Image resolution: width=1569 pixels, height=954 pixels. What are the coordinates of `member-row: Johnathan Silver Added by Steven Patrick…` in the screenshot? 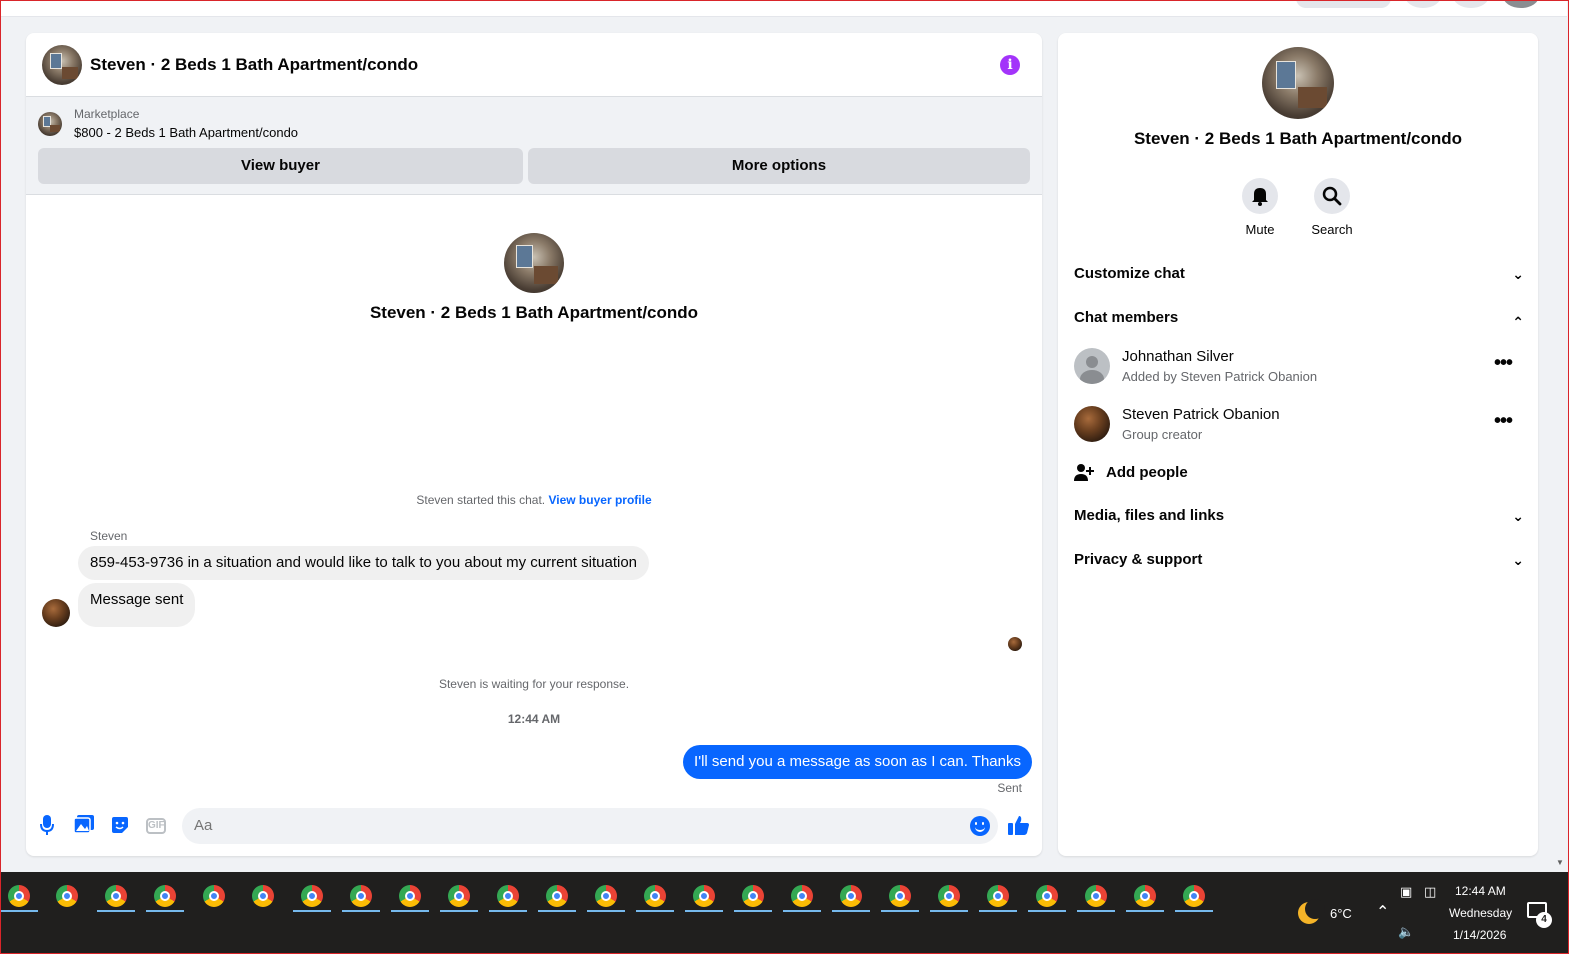 It's located at (1299, 368).